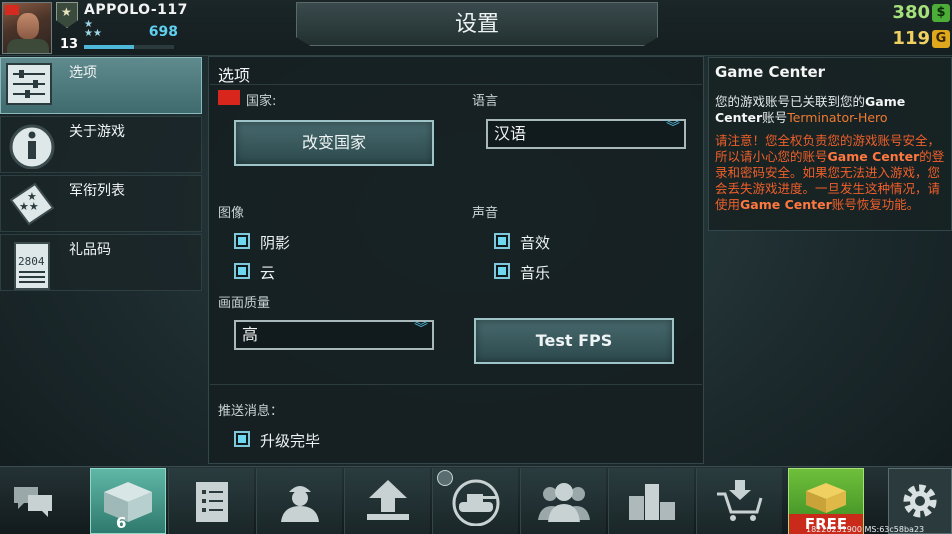  Describe the element at coordinates (445, 478) in the screenshot. I see `flag-badge-icon` at that location.